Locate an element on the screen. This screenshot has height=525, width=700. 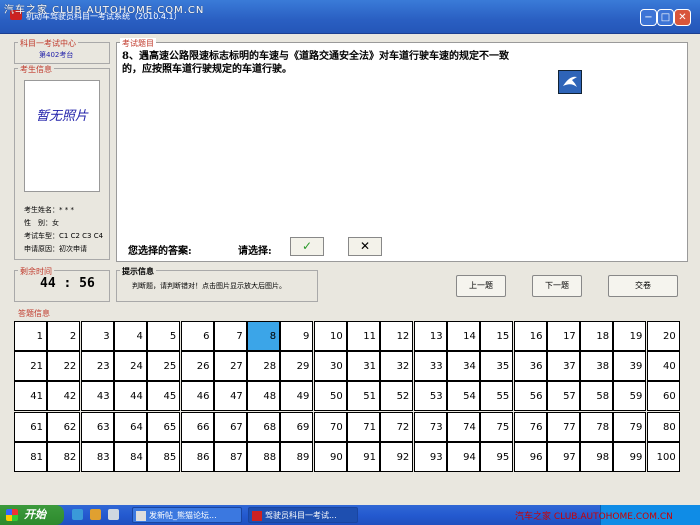
question-cell: 84 is located at coordinates (130, 456).